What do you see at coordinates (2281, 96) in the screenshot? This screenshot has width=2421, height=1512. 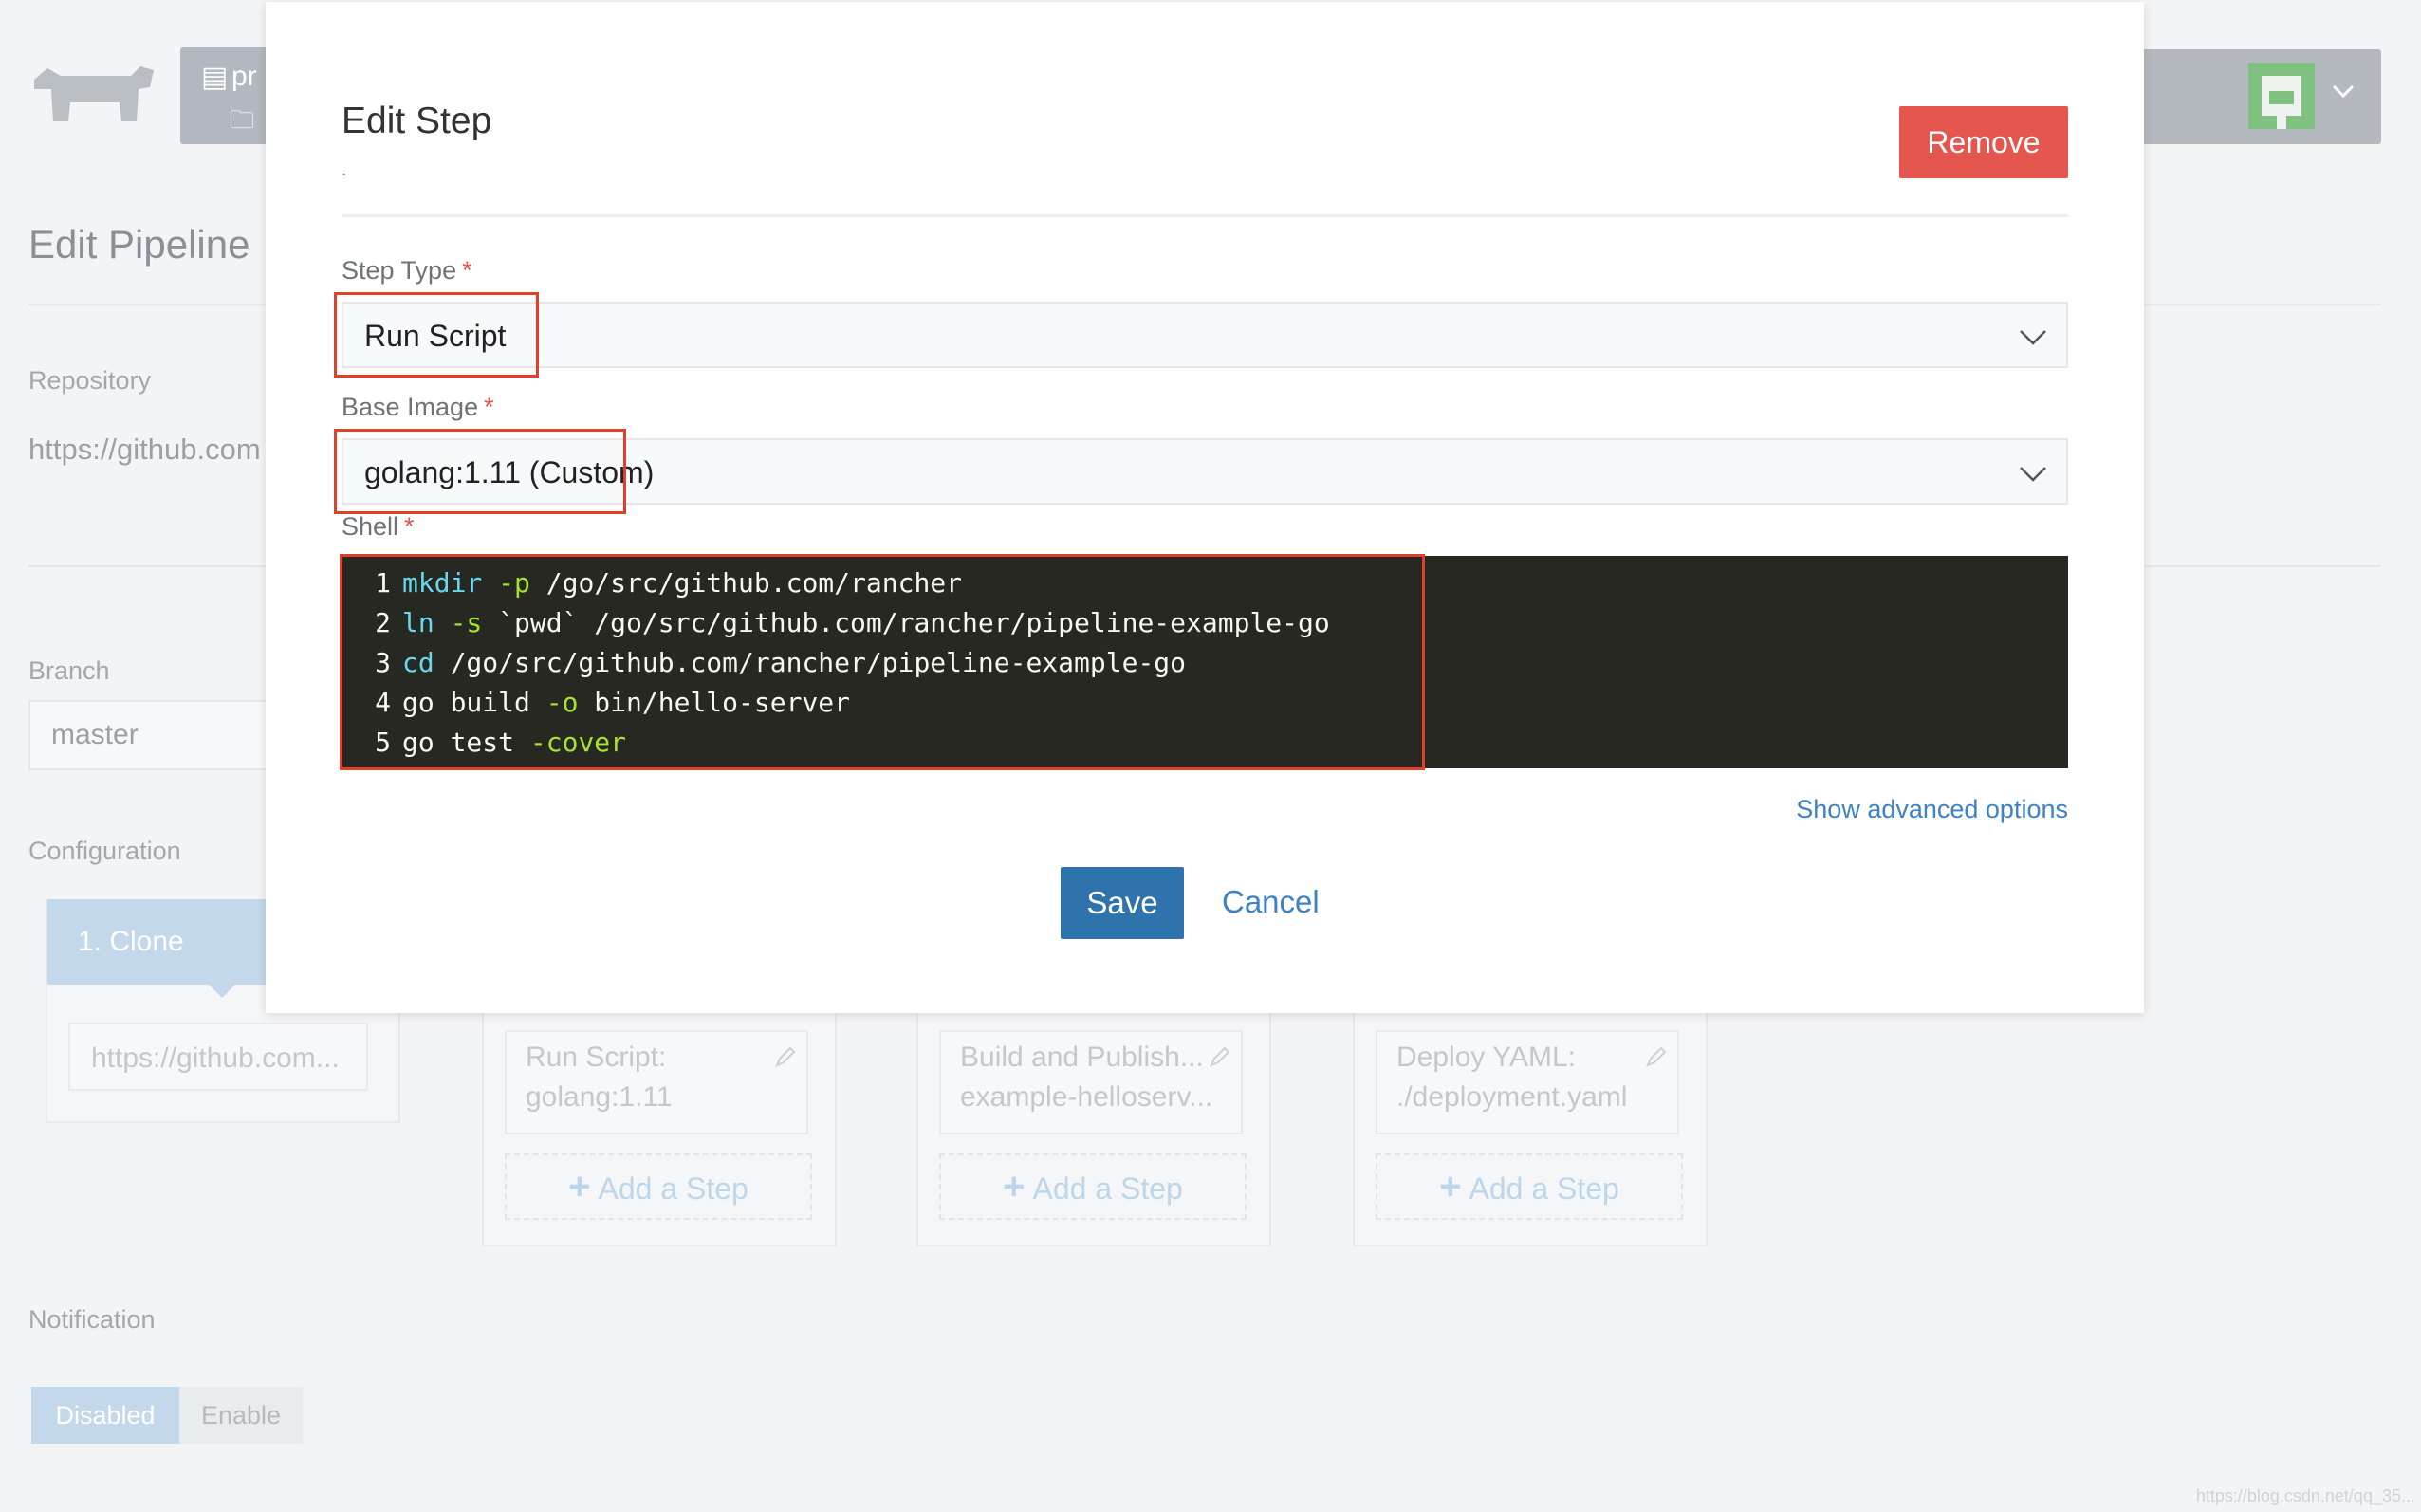 I see `avatar` at bounding box center [2281, 96].